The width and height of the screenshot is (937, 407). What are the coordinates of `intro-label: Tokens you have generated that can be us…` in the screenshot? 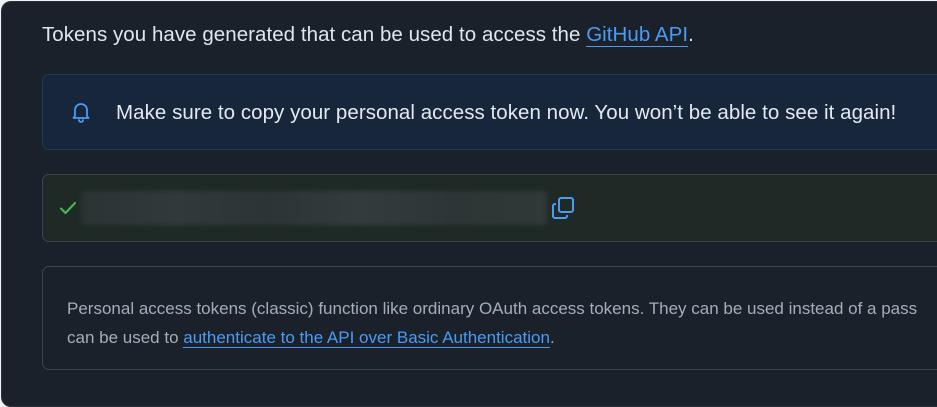 It's located at (314, 34).